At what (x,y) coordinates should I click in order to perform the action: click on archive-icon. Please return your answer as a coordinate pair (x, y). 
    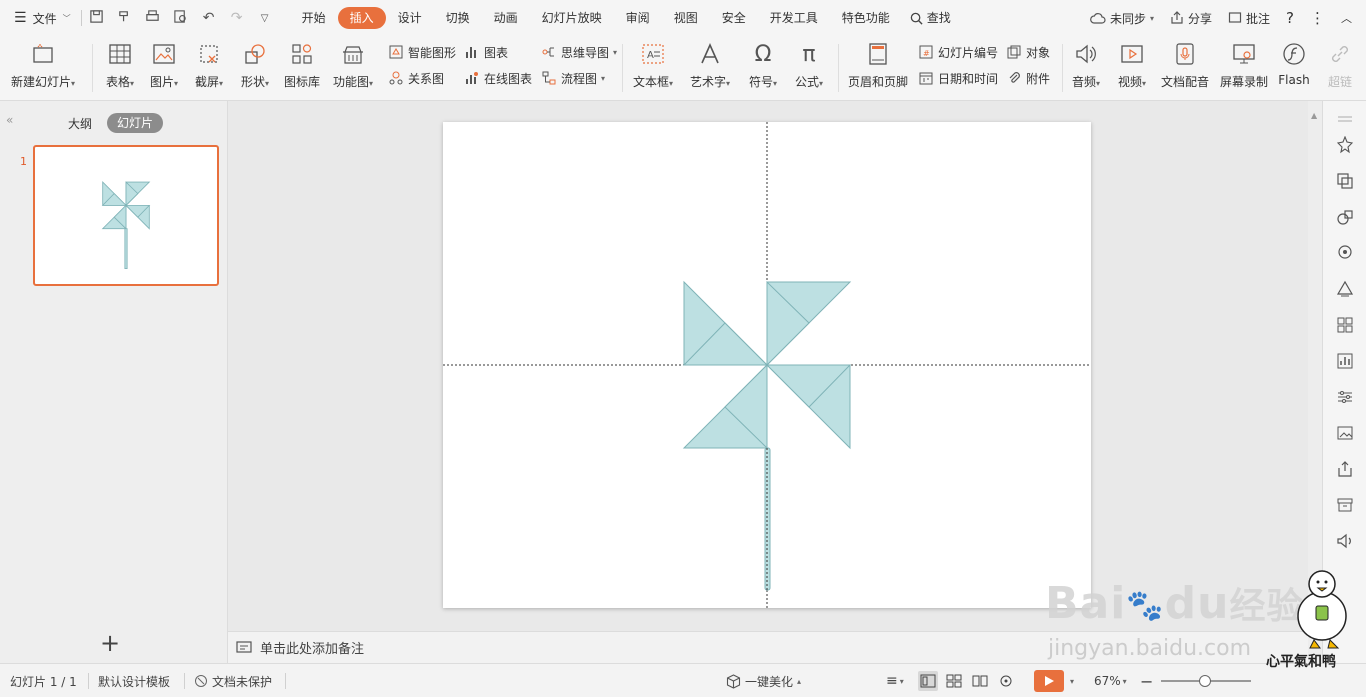
    Looking at the image, I should click on (1345, 505).